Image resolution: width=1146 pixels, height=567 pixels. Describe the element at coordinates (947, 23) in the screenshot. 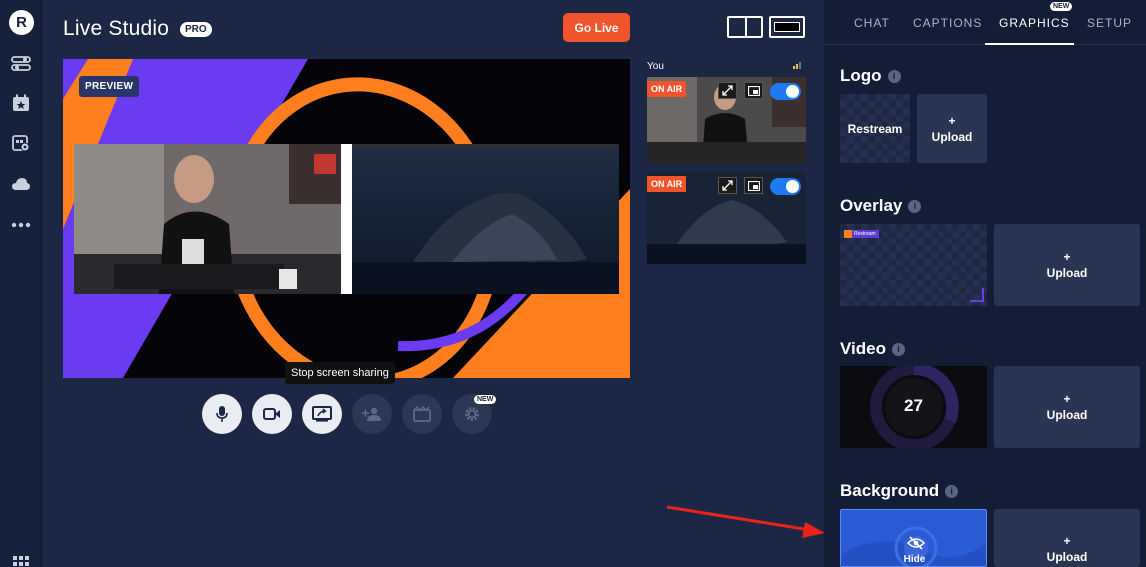

I see `tab-captions: CAPTIONS` at that location.